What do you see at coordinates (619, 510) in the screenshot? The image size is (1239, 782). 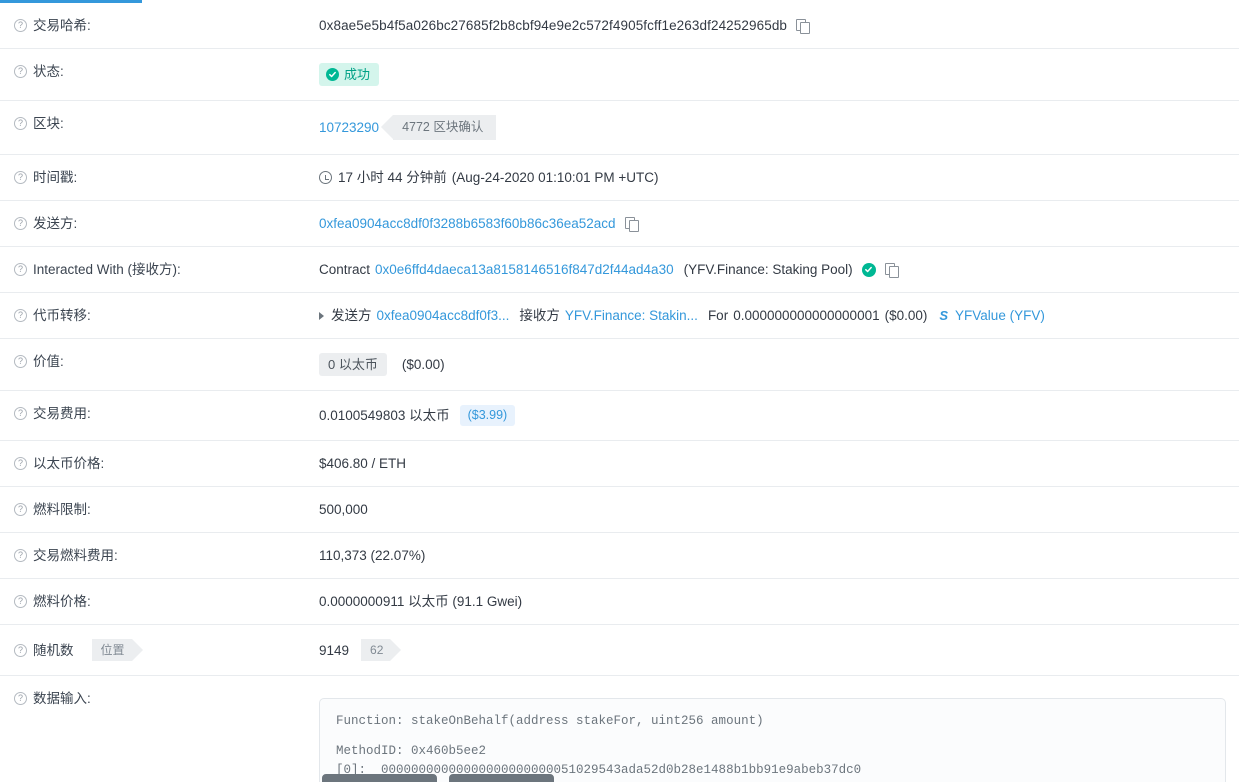 I see `row-gas-limit: ? 燃料限制: 500,000` at bounding box center [619, 510].